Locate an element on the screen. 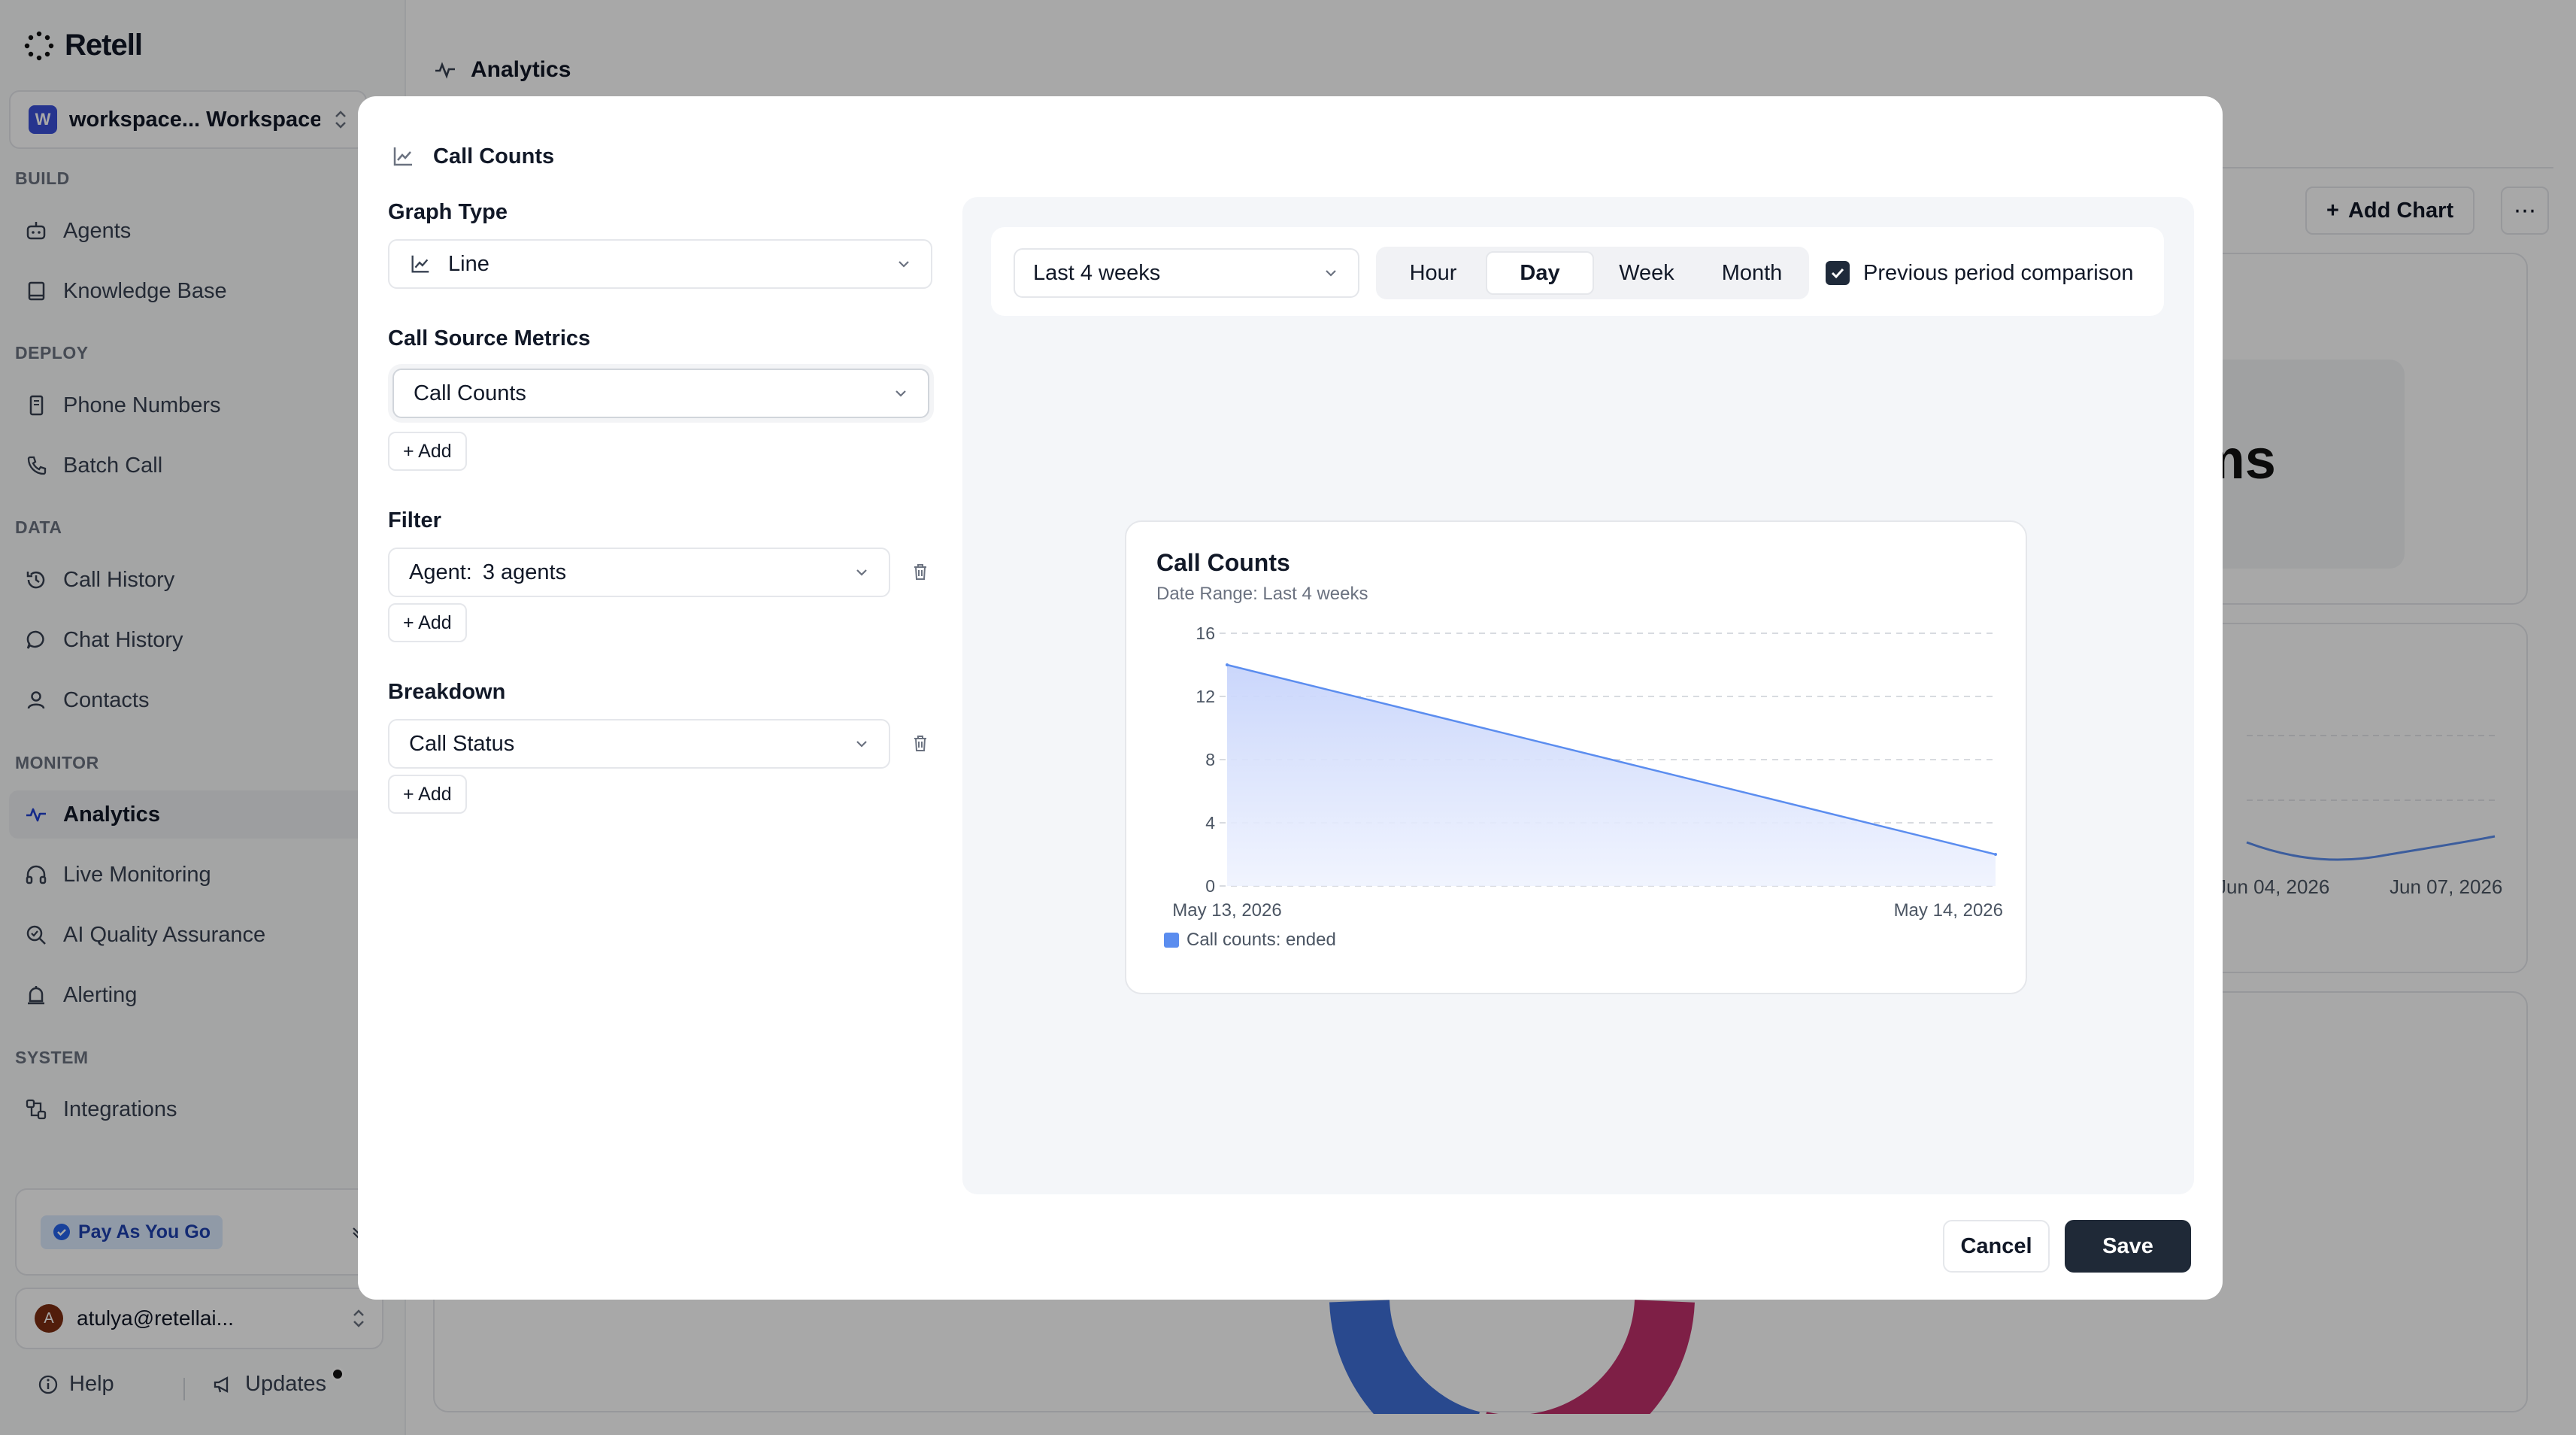 The height and width of the screenshot is (1435, 2576). date-range-select: Last 4 weeks is located at coordinates (1186, 273).